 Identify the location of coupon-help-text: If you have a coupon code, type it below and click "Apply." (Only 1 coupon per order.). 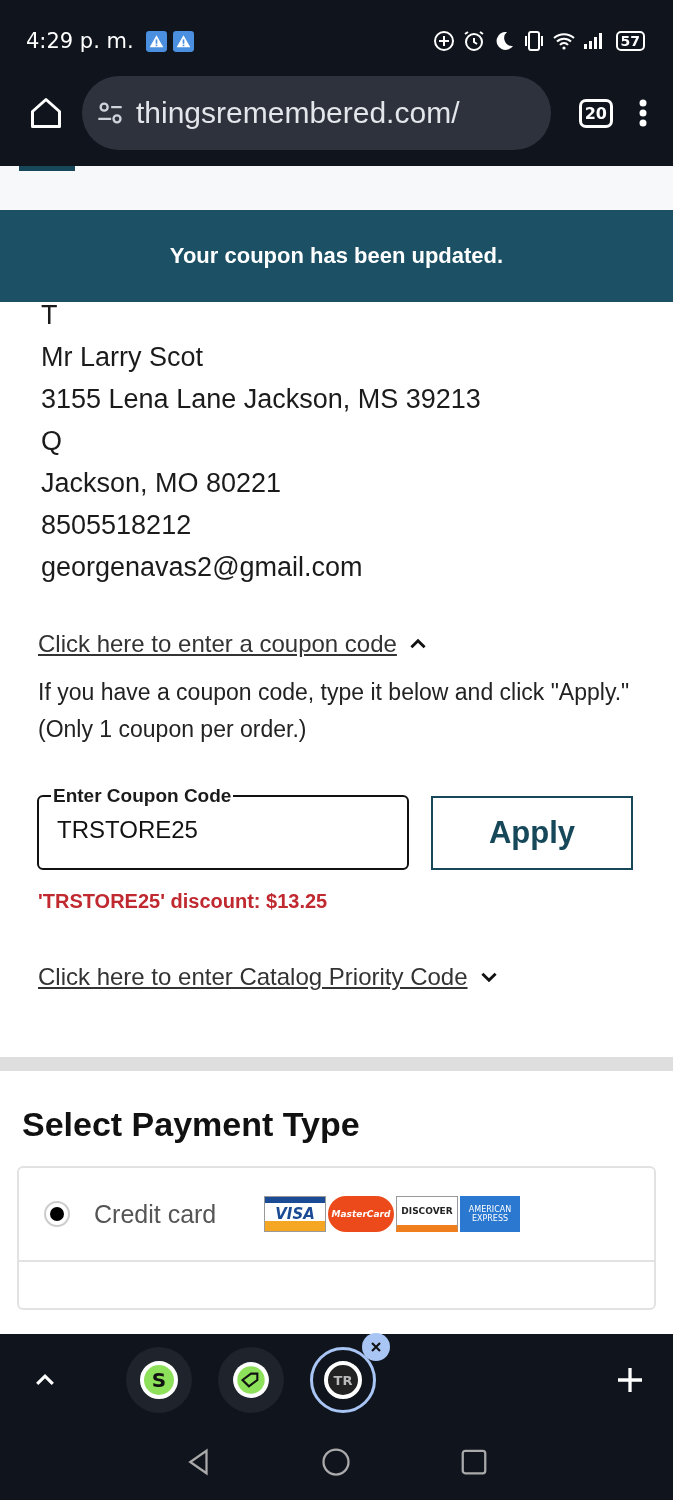
(334, 711).